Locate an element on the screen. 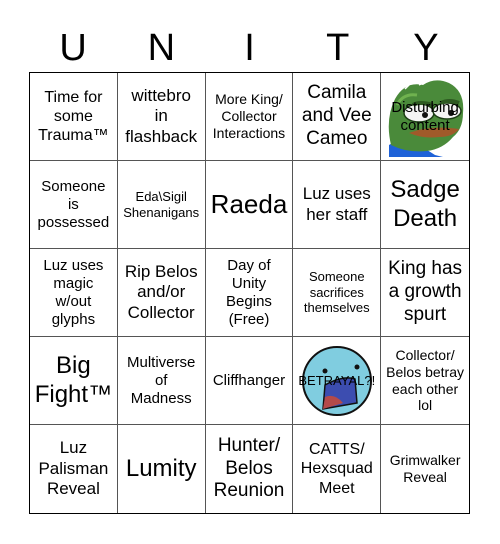  bingo-cell: King has a growth spurt is located at coordinates (425, 293).